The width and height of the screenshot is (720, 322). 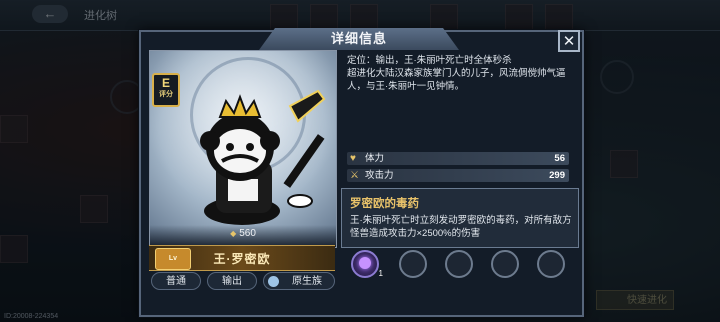 What do you see at coordinates (176, 281) in the screenshot?
I see `rarity-tag: 普通` at bounding box center [176, 281].